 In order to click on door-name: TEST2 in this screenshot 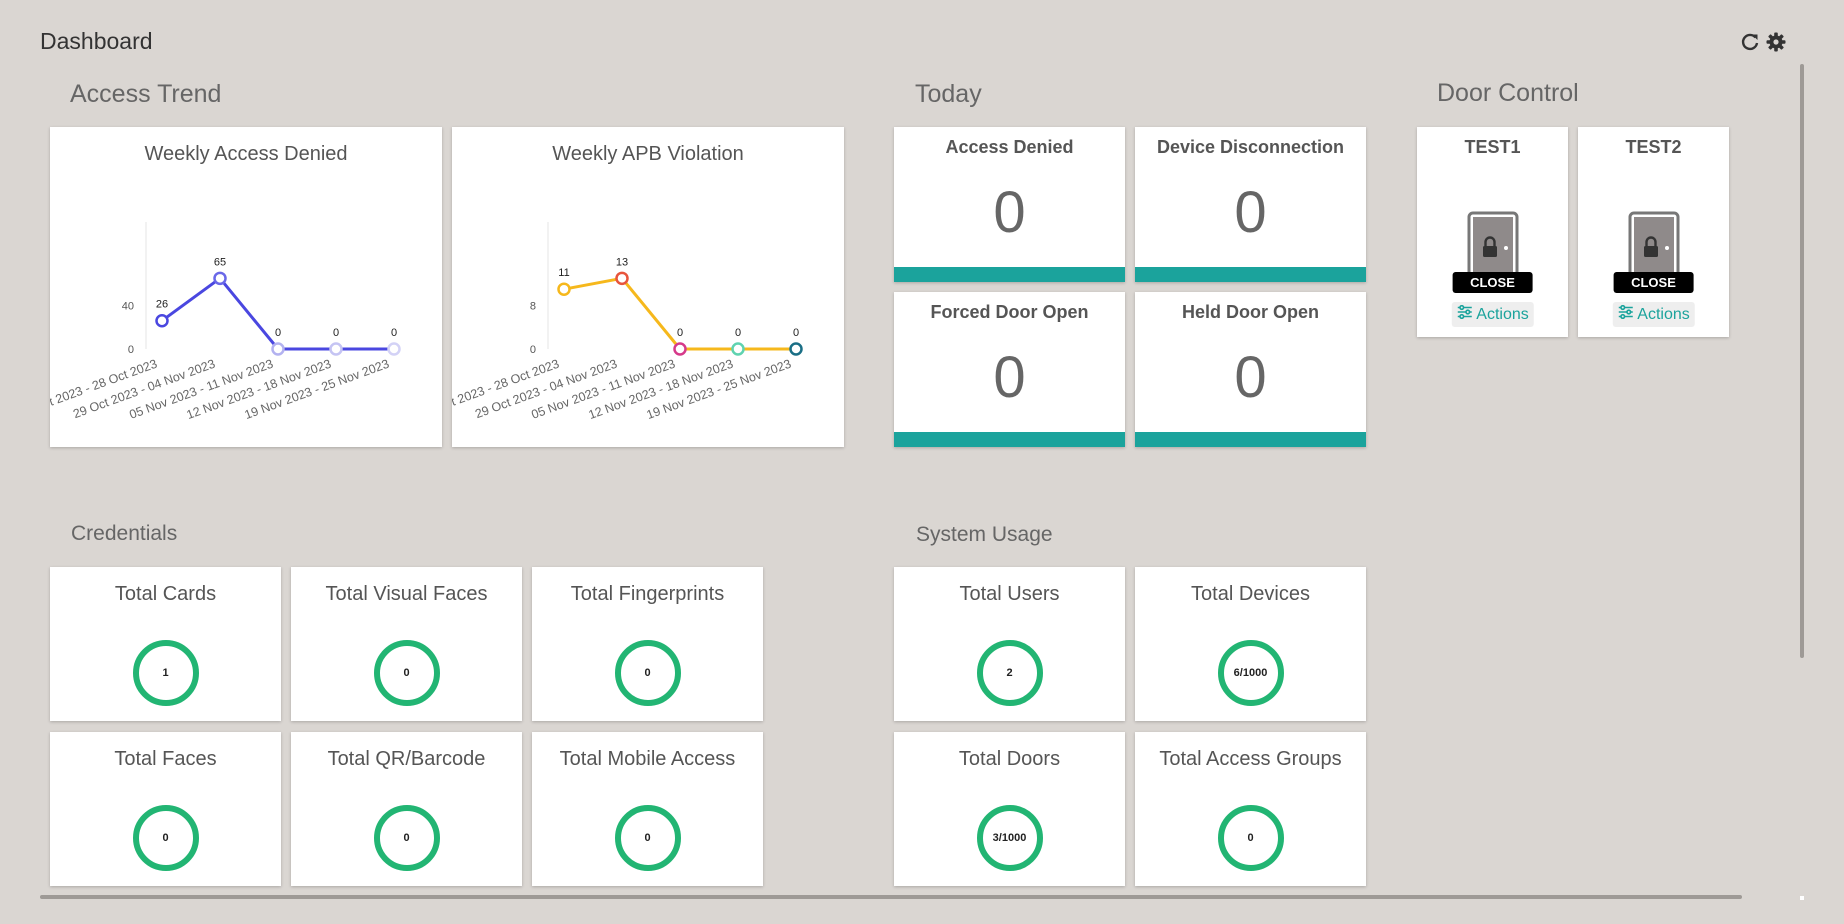, I will do `click(1653, 147)`.